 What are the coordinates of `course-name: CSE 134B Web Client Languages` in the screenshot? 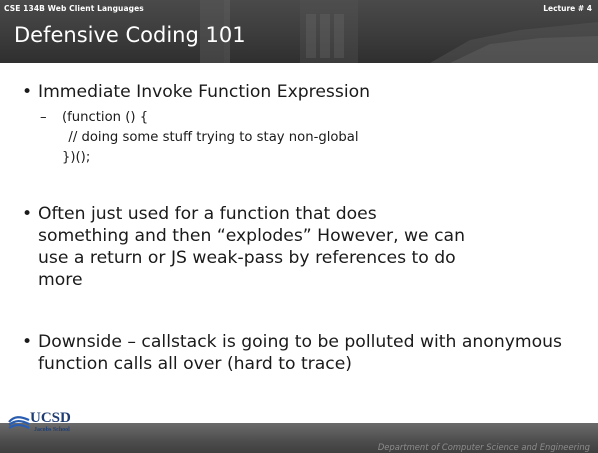 It's located at (74, 8).